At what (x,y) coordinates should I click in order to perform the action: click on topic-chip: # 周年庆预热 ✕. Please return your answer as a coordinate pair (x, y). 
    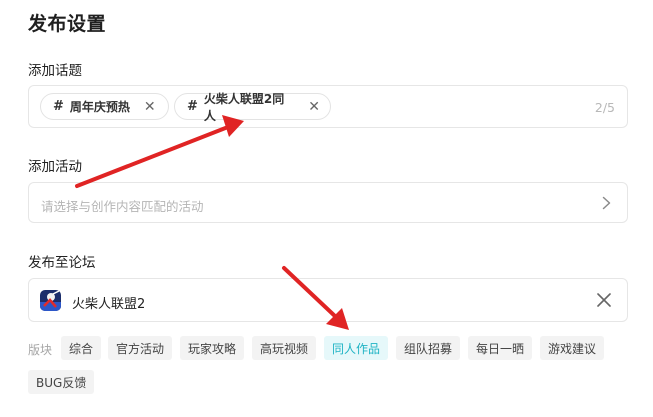
    Looking at the image, I should click on (104, 106).